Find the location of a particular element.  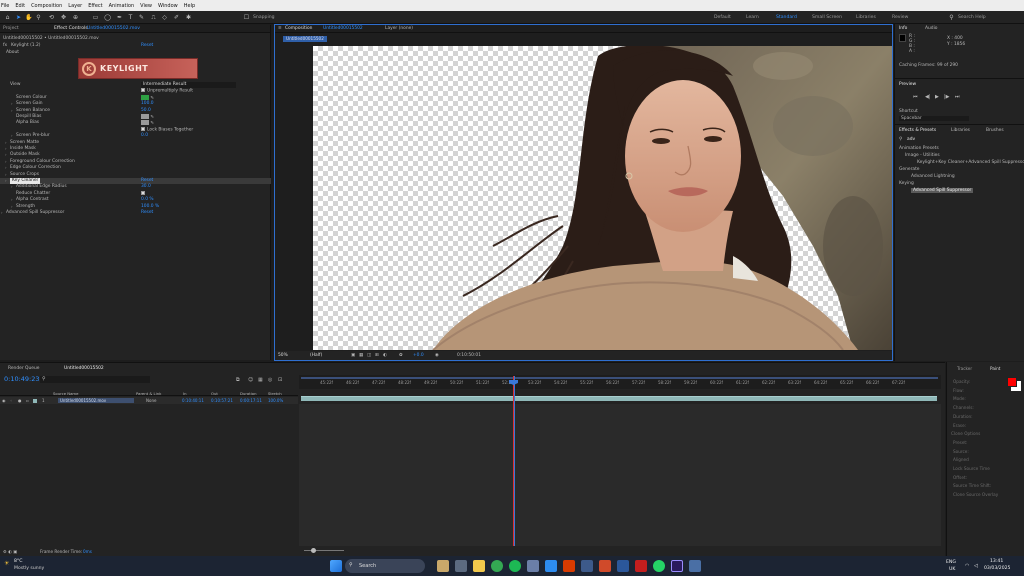

effect-property-row: › Advanced Spill Suppressor Reset is located at coordinates (135, 213).